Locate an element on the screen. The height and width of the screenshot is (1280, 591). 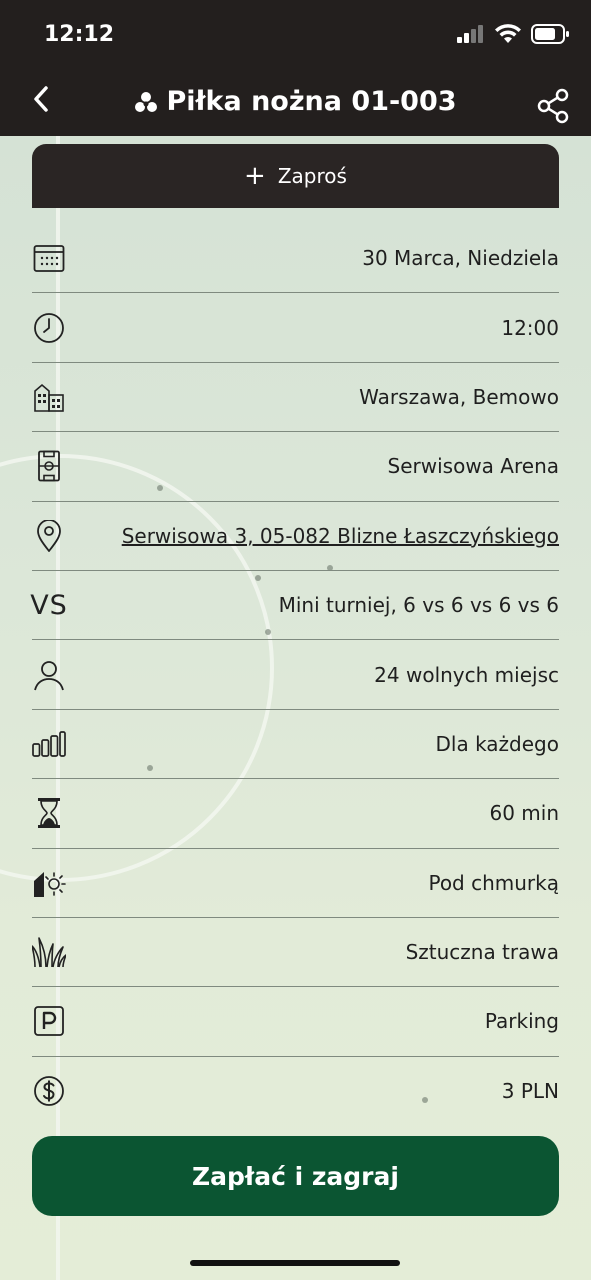
price-row: 3 PLN is located at coordinates (295, 1091).